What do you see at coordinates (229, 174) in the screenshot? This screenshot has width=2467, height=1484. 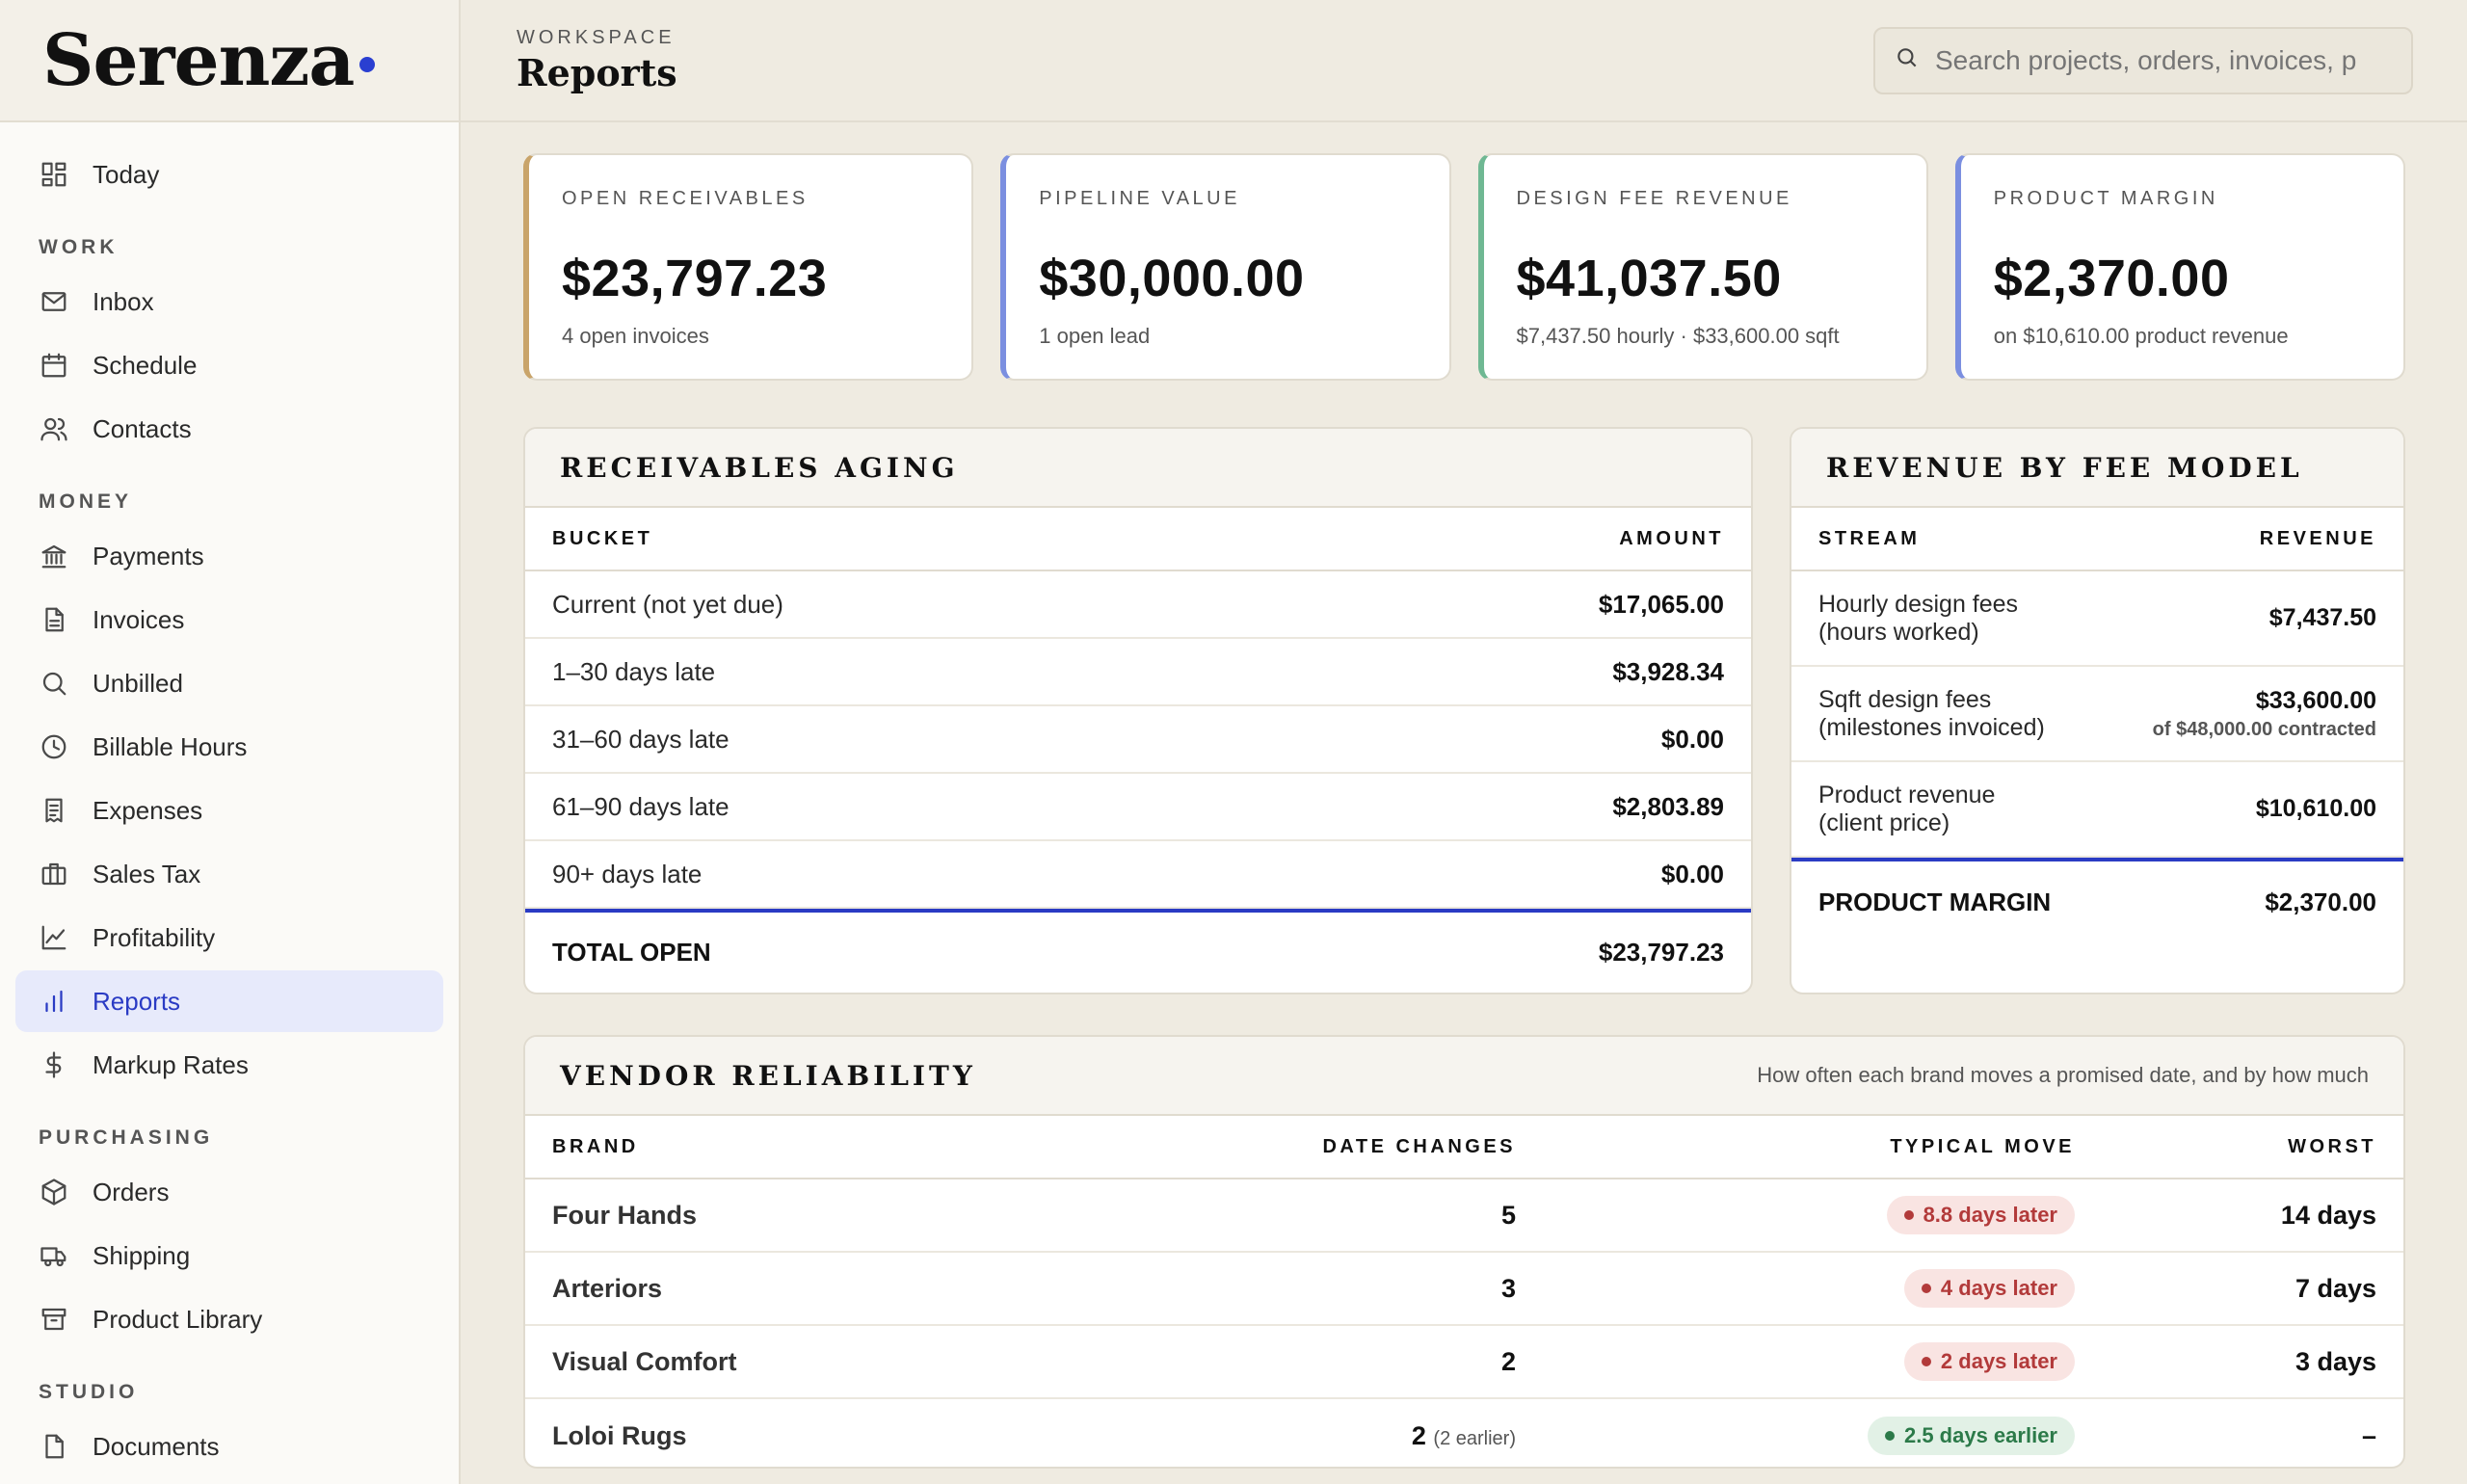 I see `sidebar-item-today: Today` at bounding box center [229, 174].